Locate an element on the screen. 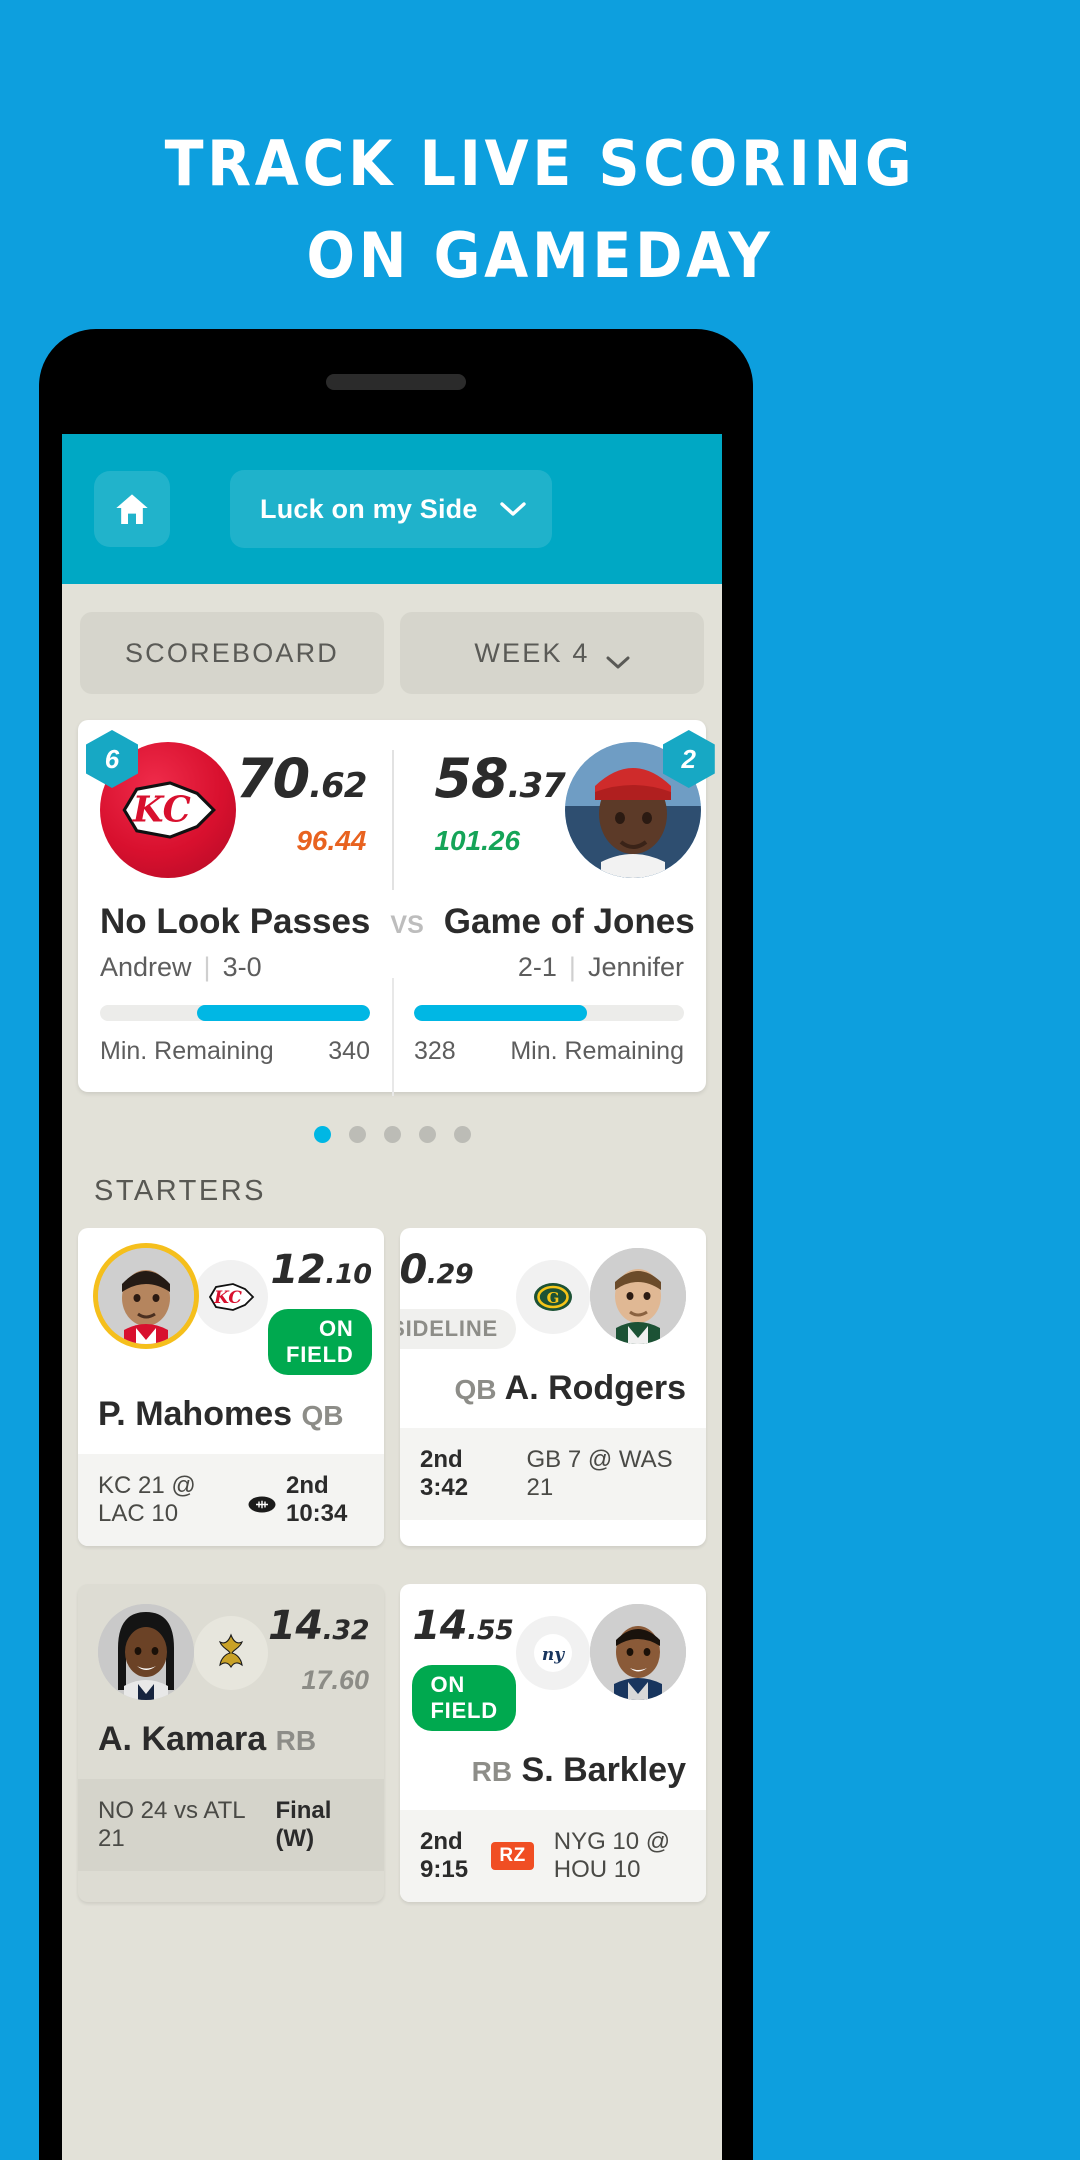 The height and width of the screenshot is (2160, 1080). svg-text: KC is located at coordinates (161, 809).